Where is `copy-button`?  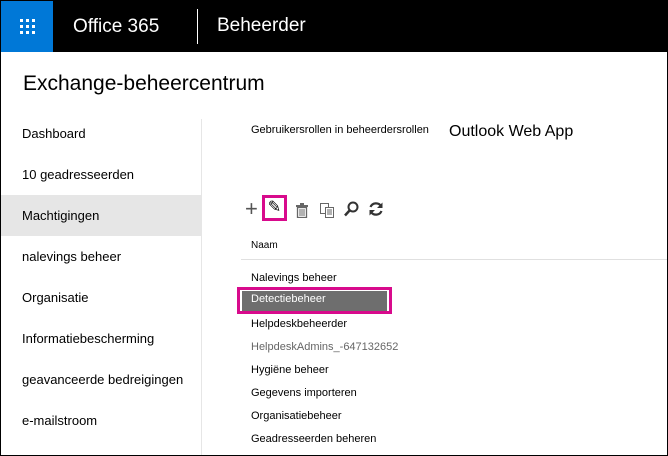 copy-button is located at coordinates (327, 209).